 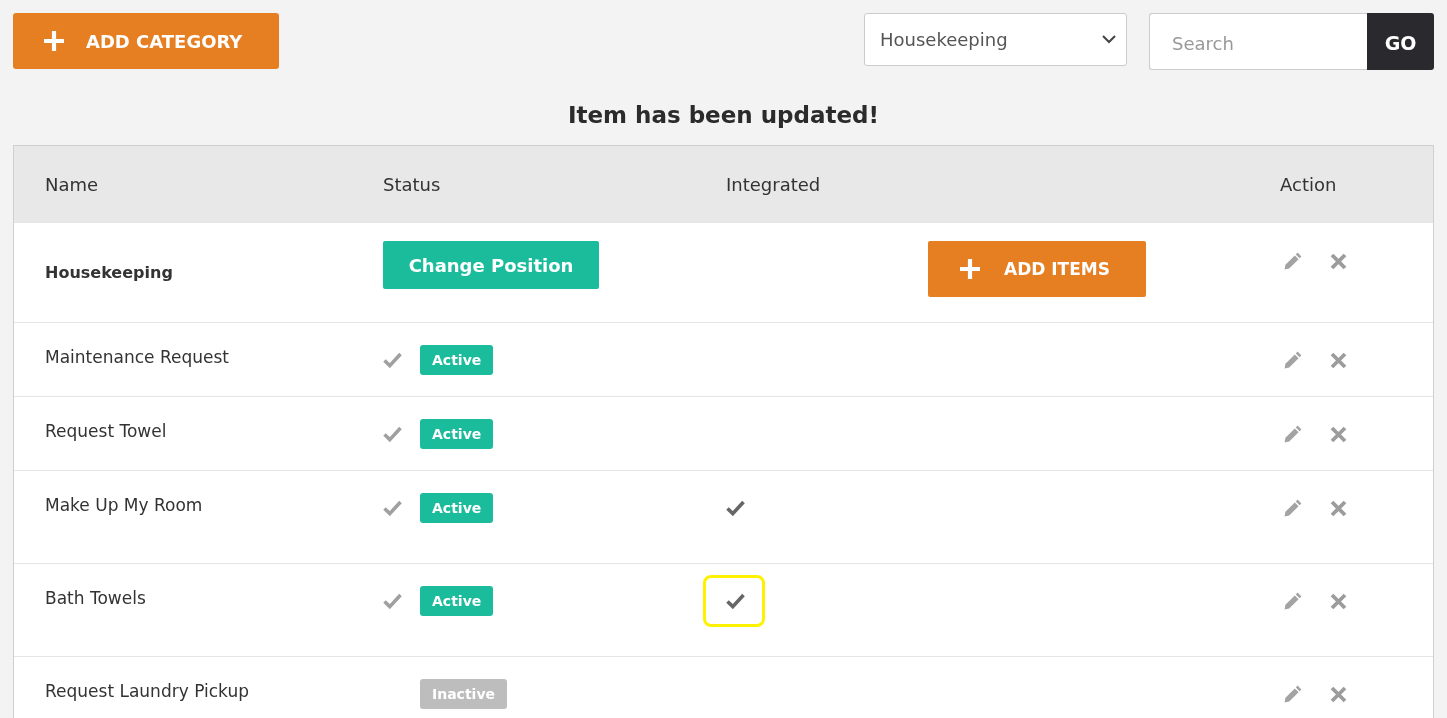 I want to click on add-items-button: ADD ITEMS, so click(x=1037, y=269).